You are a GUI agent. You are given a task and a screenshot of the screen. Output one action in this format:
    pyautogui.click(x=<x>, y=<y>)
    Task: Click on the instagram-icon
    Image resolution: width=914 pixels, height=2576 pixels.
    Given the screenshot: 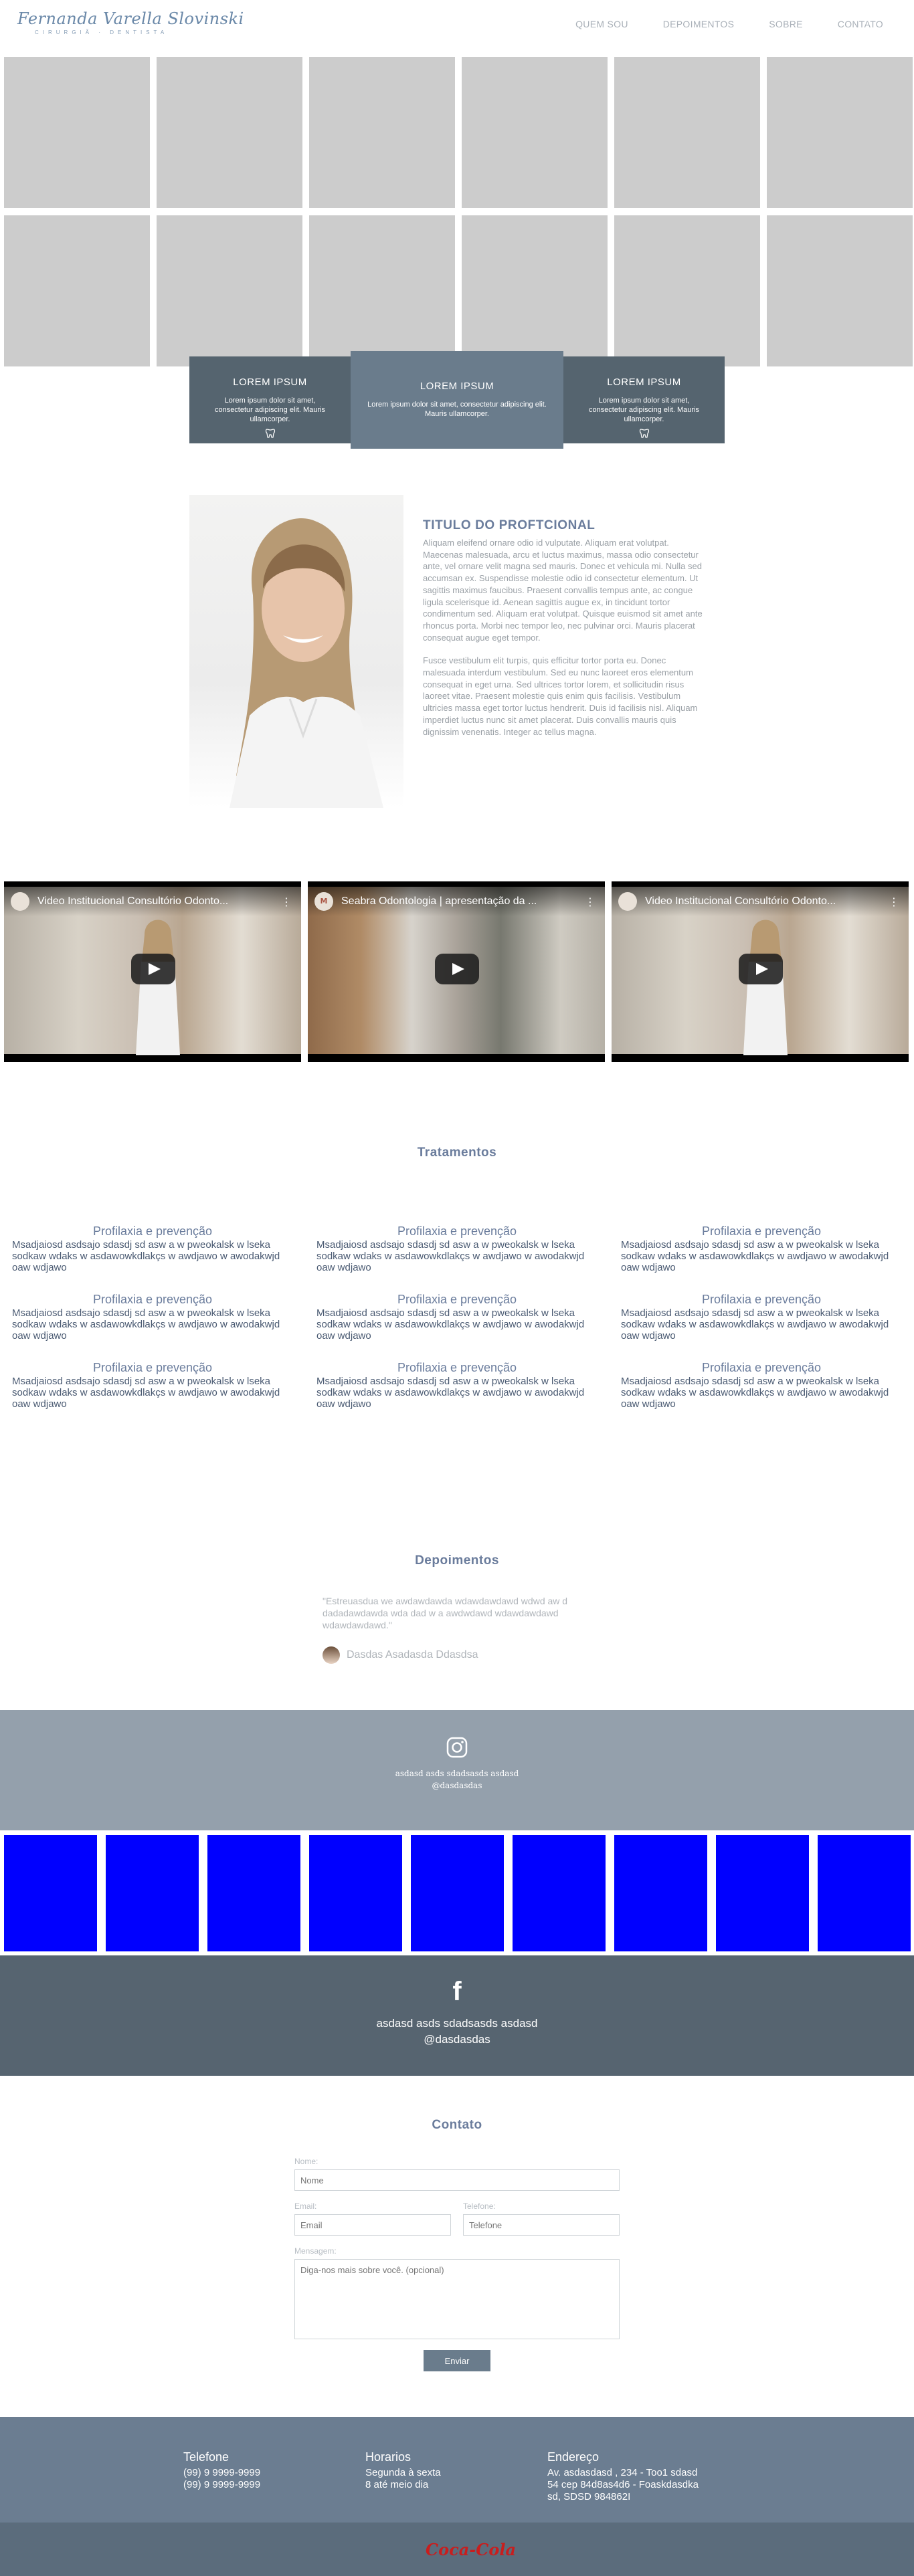 What is the action you would take?
    pyautogui.click(x=457, y=1747)
    